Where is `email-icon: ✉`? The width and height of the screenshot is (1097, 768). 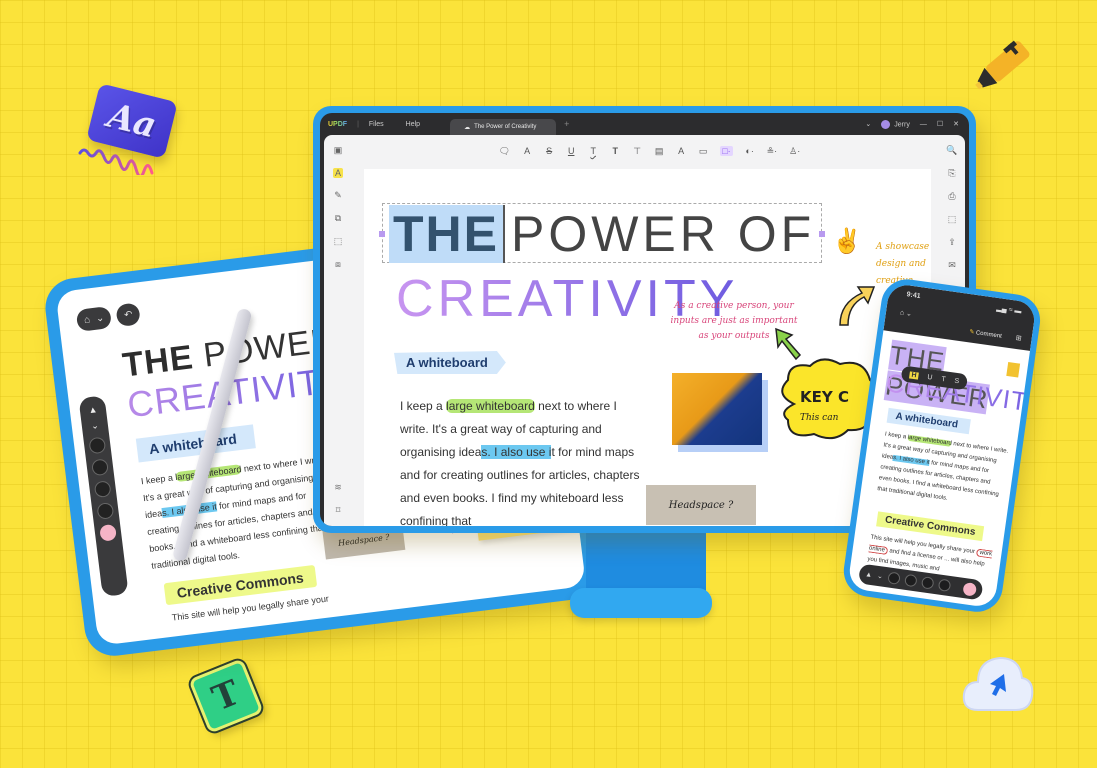
email-icon: ✉ is located at coordinates (952, 265).